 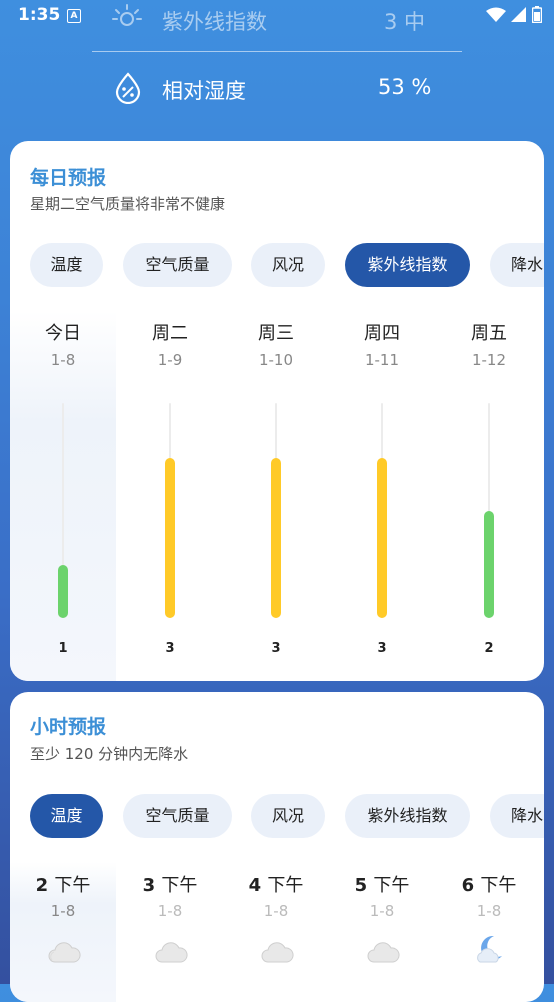 What do you see at coordinates (68, 178) in the screenshot?
I see `daily-forecast-title: 每日预报` at bounding box center [68, 178].